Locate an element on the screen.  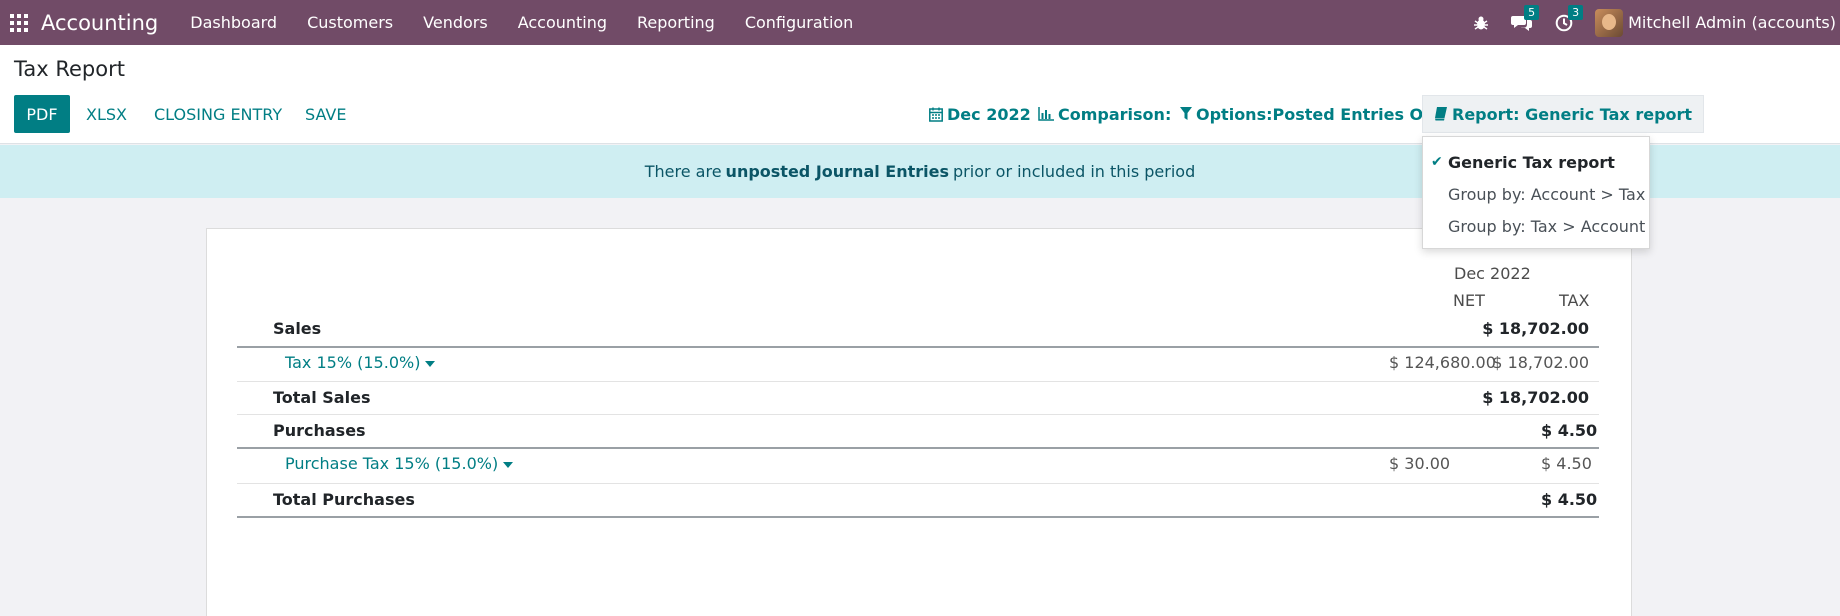
tax-column-header: TAX is located at coordinates (1574, 300).